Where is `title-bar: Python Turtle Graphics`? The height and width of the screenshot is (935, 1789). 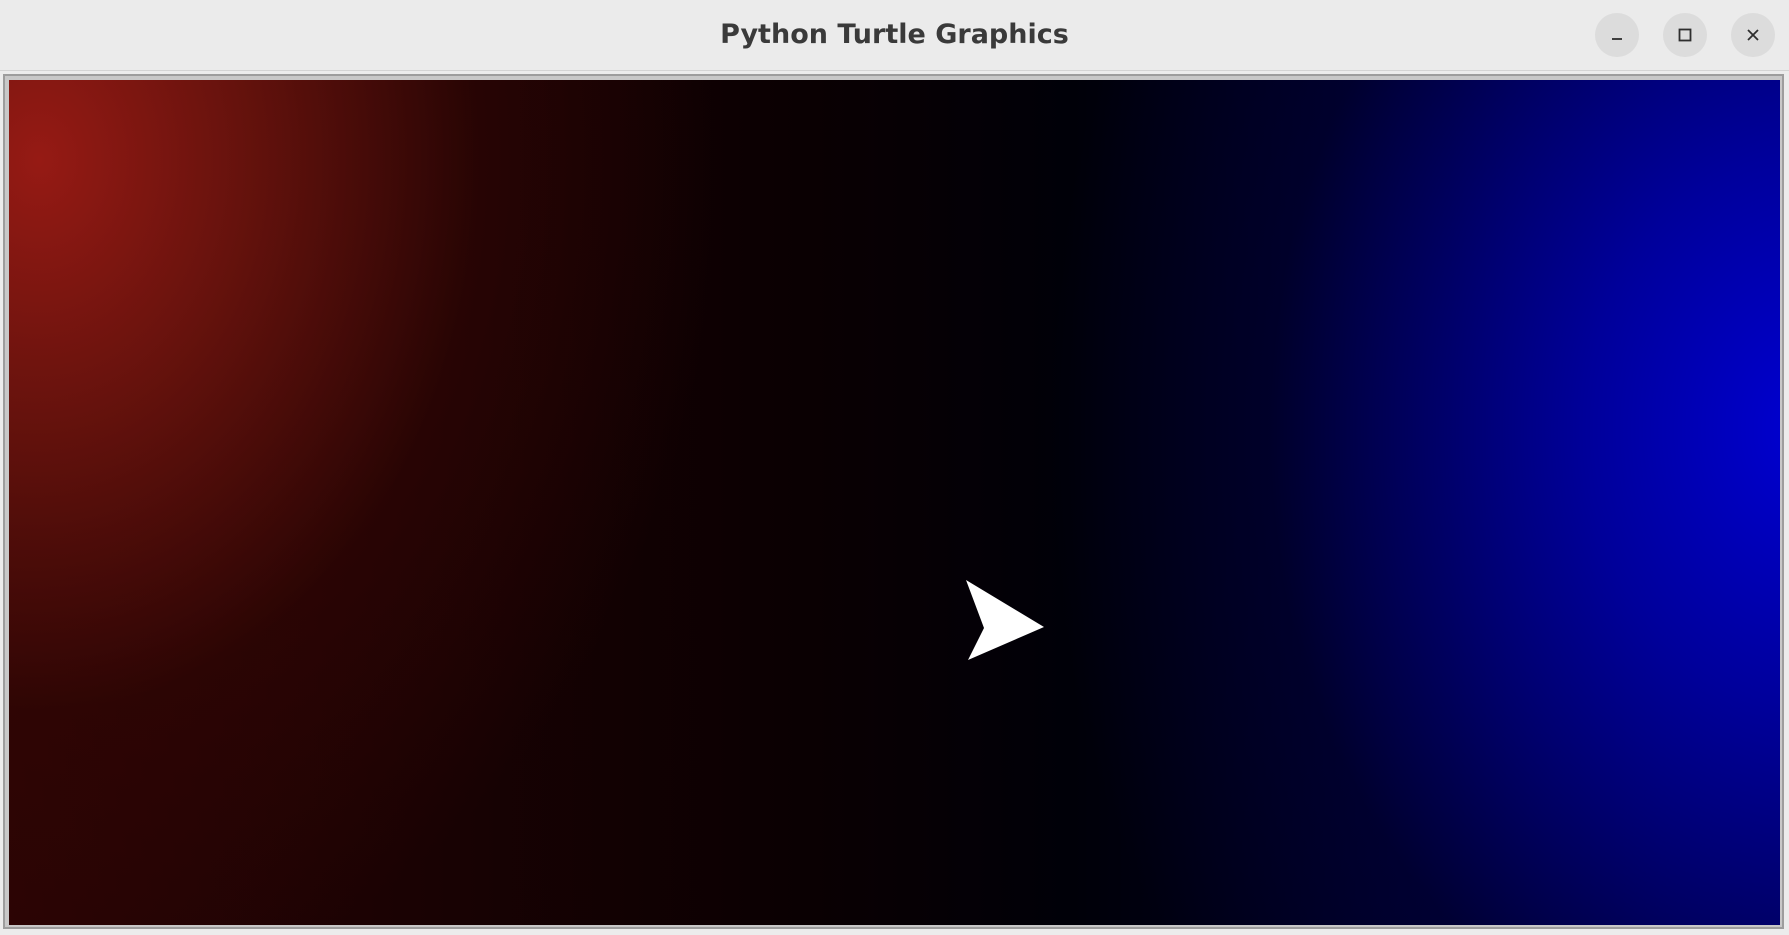 title-bar: Python Turtle Graphics is located at coordinates (894, 35).